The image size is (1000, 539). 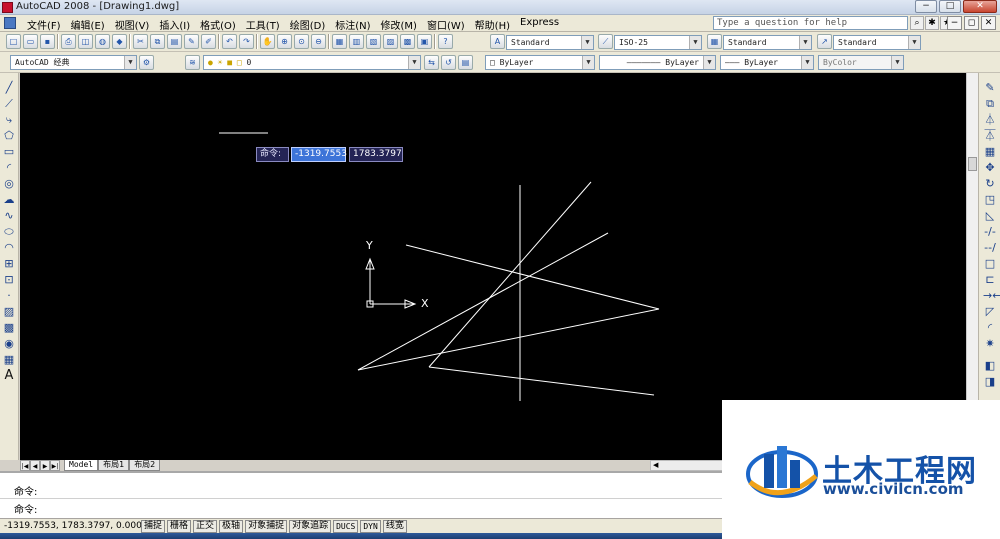 I want to click on spline-icon: ∿, so click(x=9, y=216).